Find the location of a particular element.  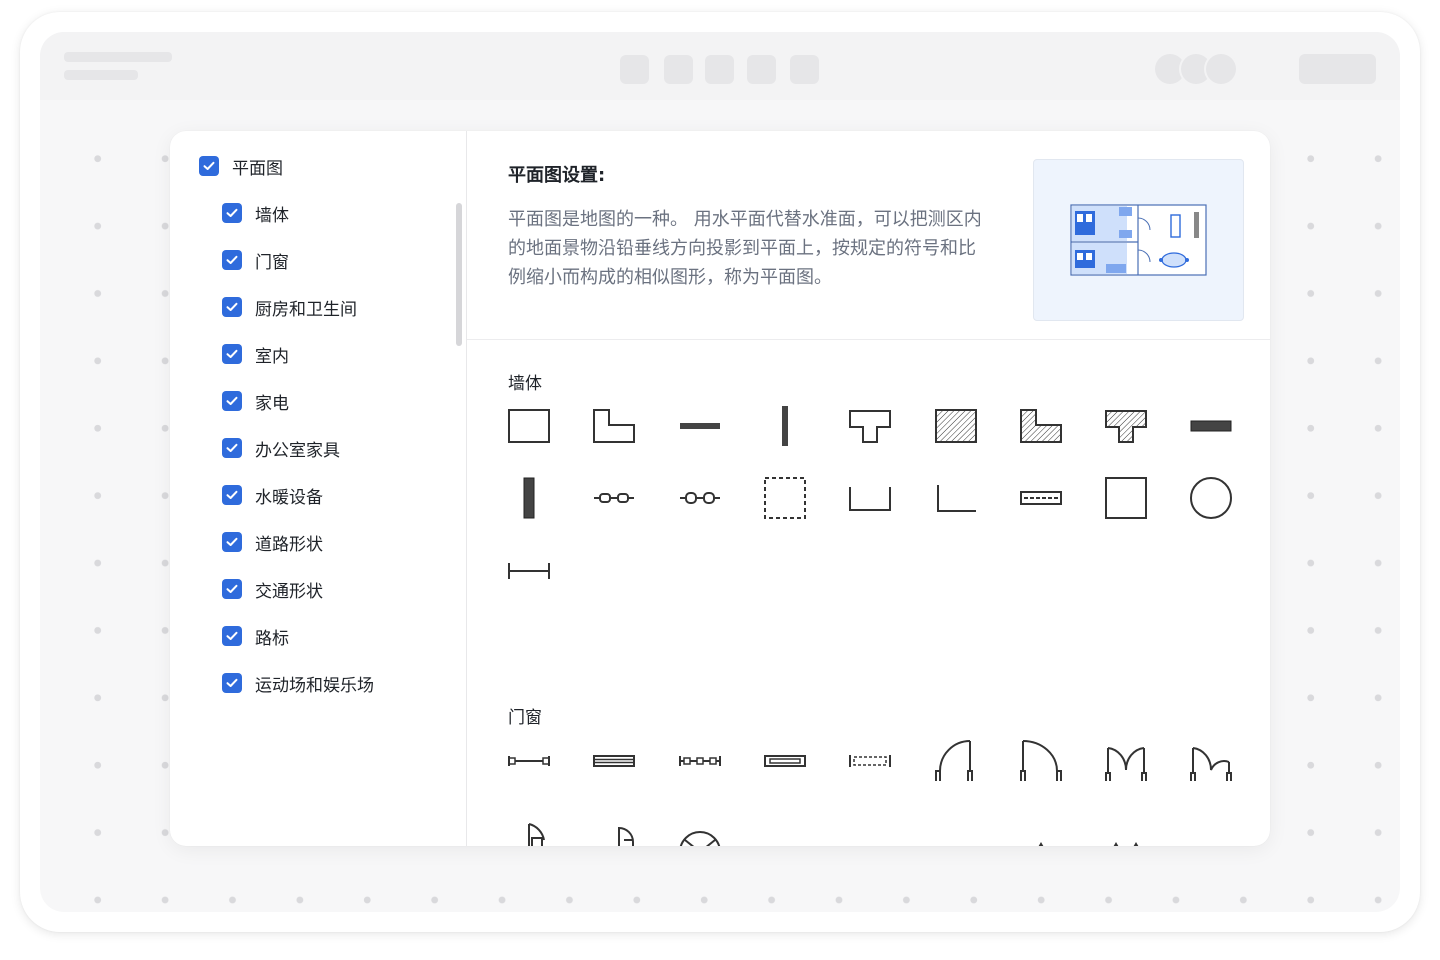

wall-chain-alt-icon is located at coordinates (700, 498).